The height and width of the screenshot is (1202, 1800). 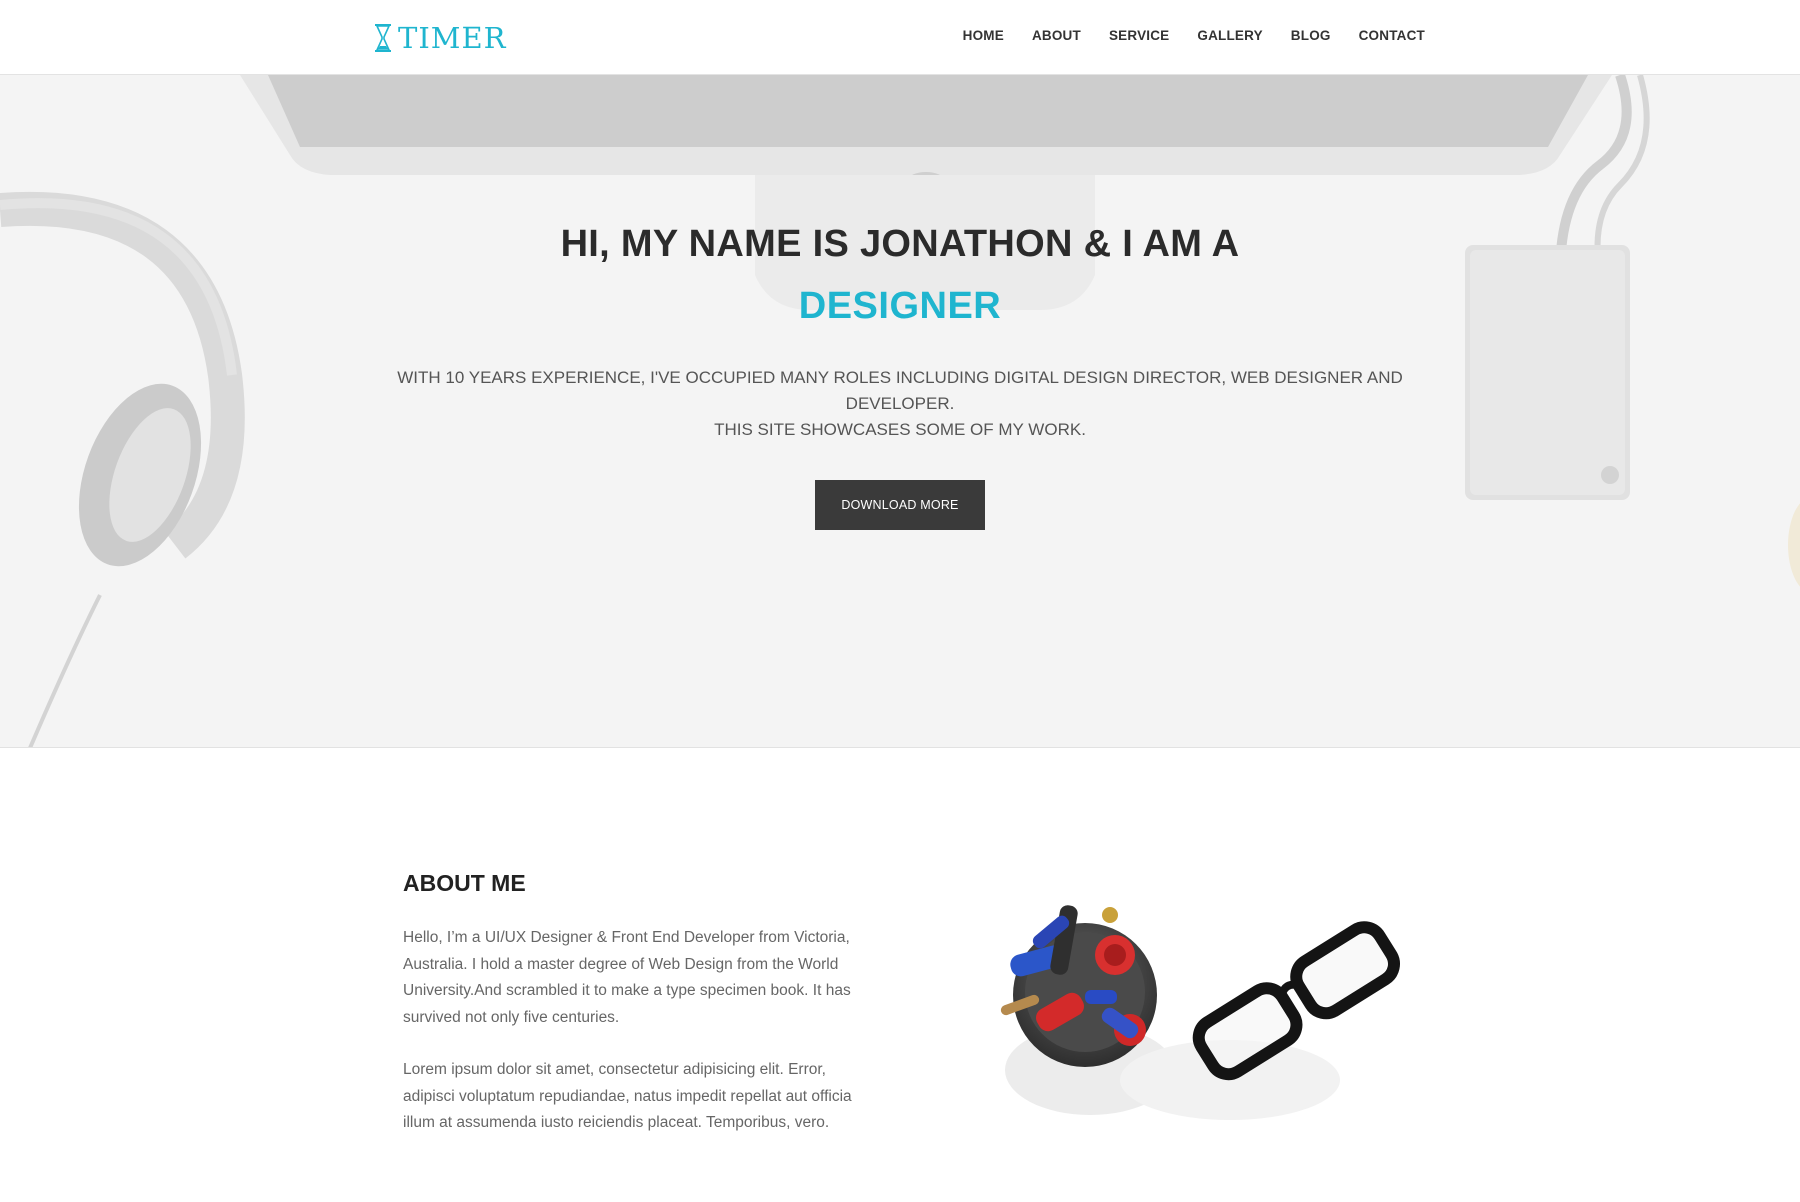 I want to click on about-title: ABOUT ME, so click(x=464, y=883).